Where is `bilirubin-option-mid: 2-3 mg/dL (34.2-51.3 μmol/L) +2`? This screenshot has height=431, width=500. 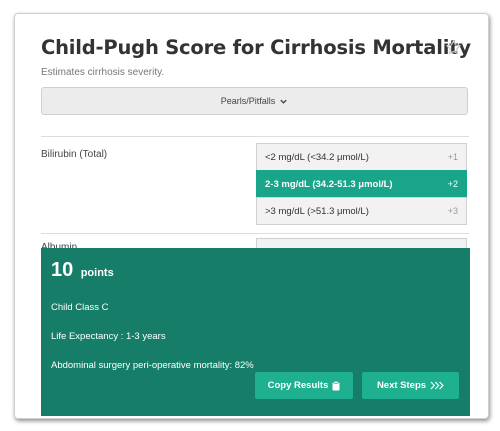 bilirubin-option-mid: 2-3 mg/dL (34.2-51.3 μmol/L) +2 is located at coordinates (361, 184).